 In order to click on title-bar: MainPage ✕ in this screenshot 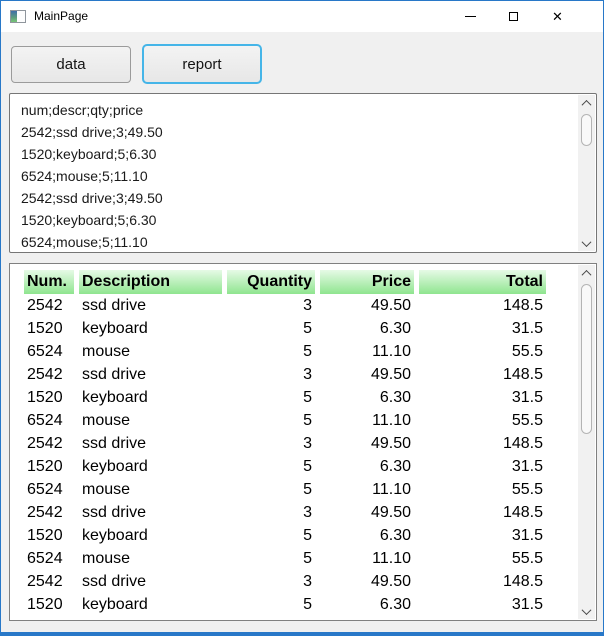, I will do `click(302, 16)`.